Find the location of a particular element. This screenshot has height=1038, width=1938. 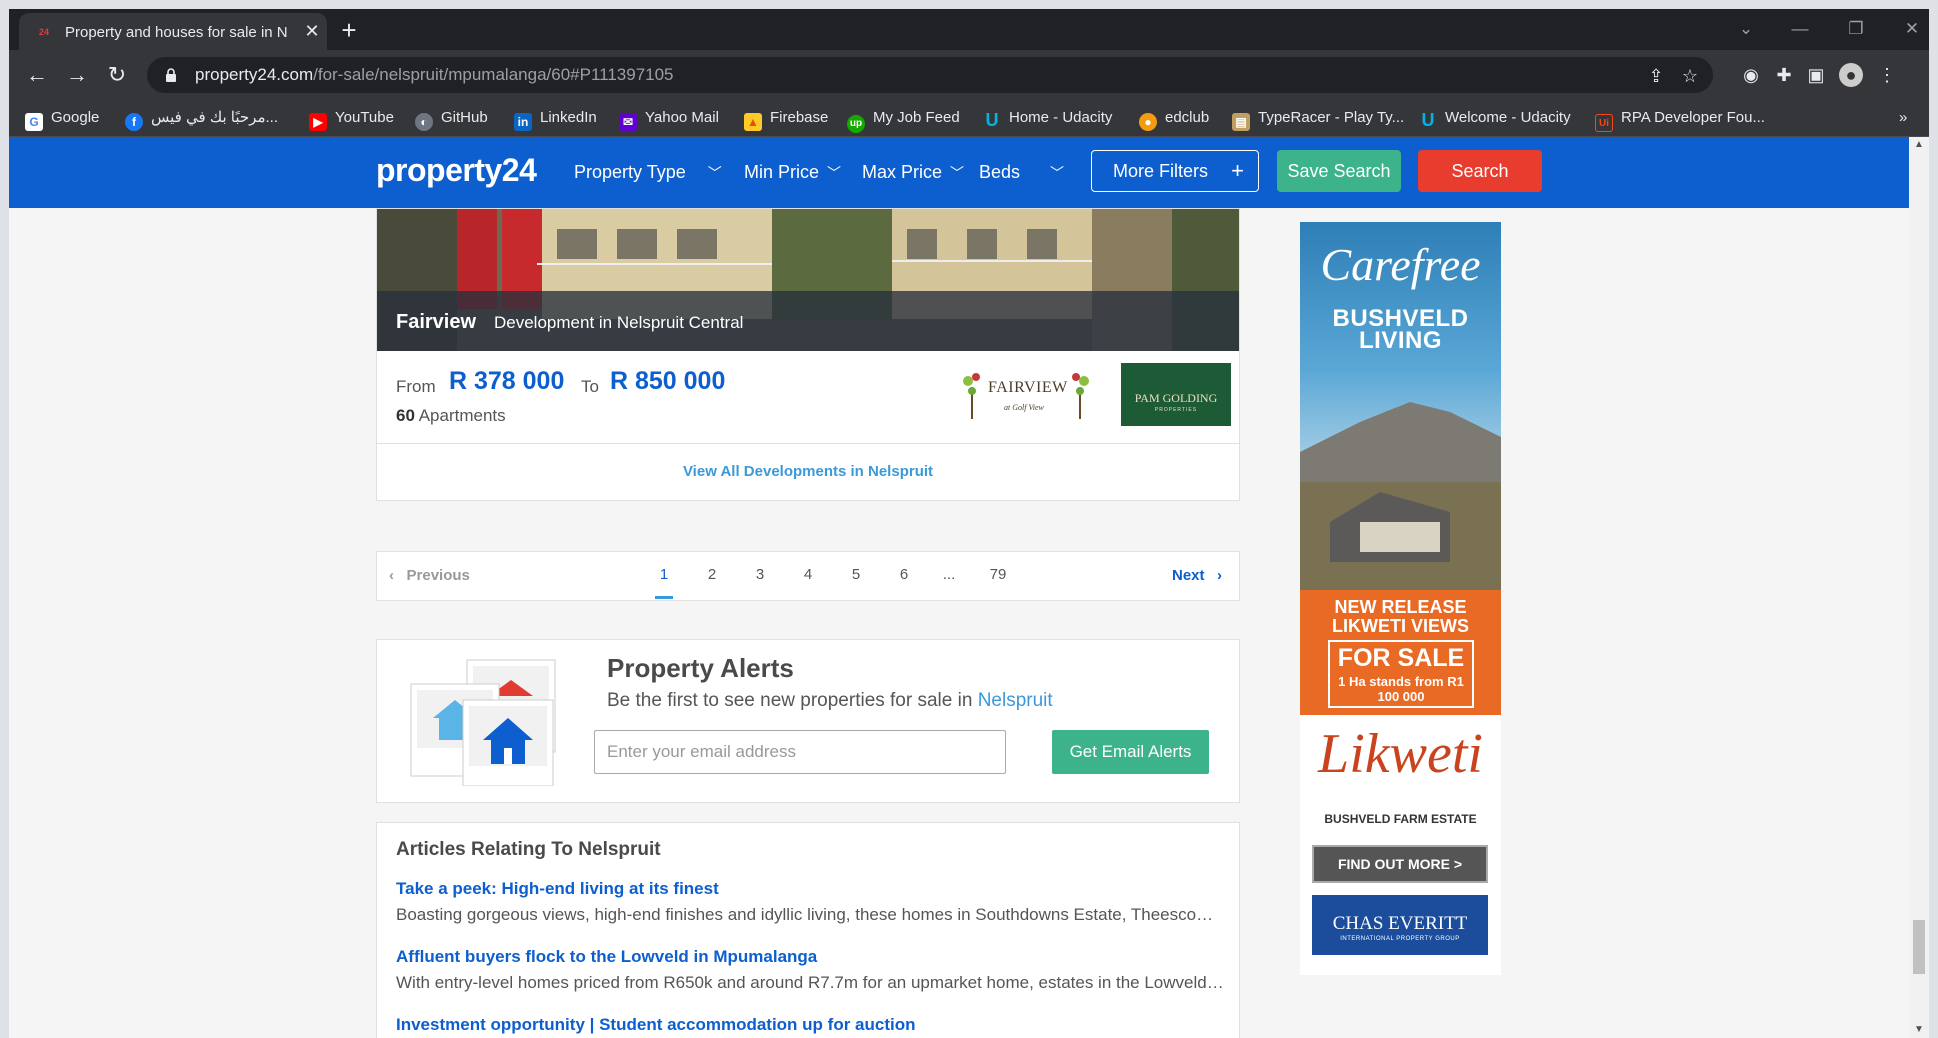

url-host: property24.com is located at coordinates (254, 74).